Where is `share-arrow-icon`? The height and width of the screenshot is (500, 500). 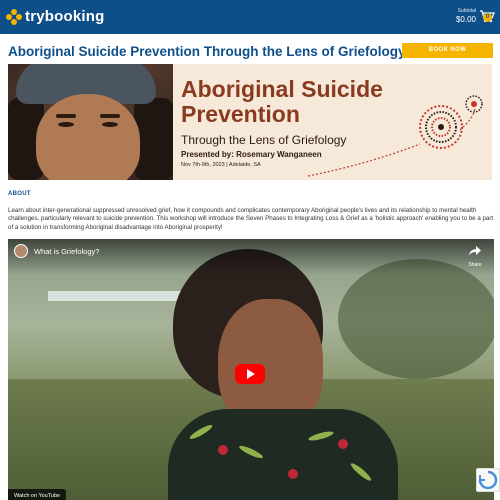
share-arrow-icon is located at coordinates (475, 251).